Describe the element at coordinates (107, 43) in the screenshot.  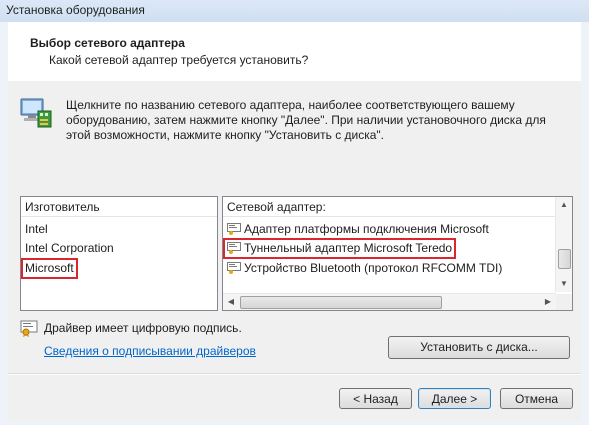
I see `page-title: Выбор сетевого адаптера` at that location.